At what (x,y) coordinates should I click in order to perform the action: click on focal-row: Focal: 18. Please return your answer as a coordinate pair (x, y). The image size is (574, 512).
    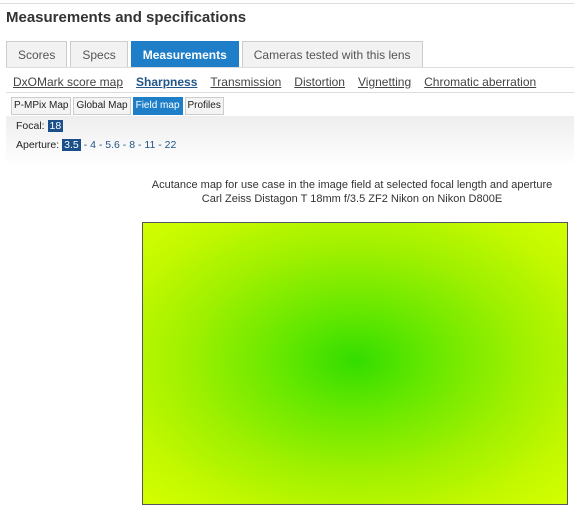
    Looking at the image, I should click on (40, 126).